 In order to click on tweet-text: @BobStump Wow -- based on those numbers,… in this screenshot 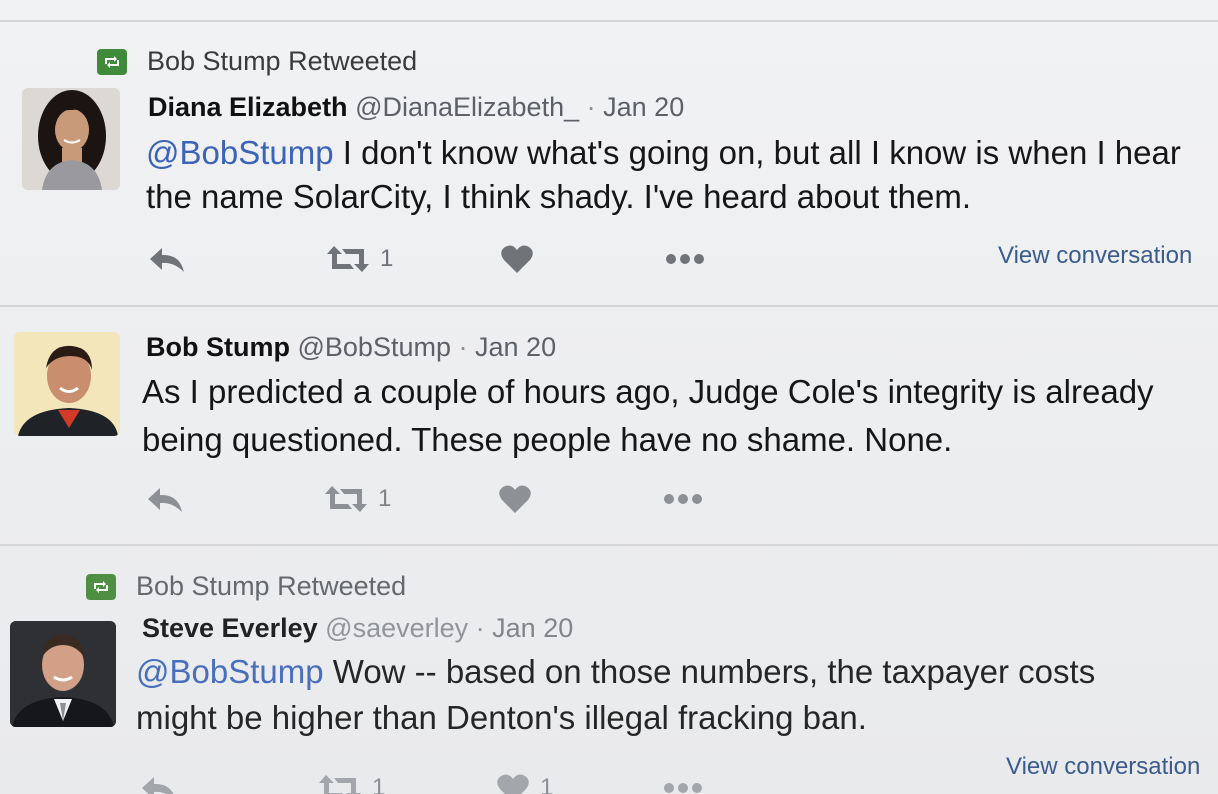, I will do `click(666, 695)`.